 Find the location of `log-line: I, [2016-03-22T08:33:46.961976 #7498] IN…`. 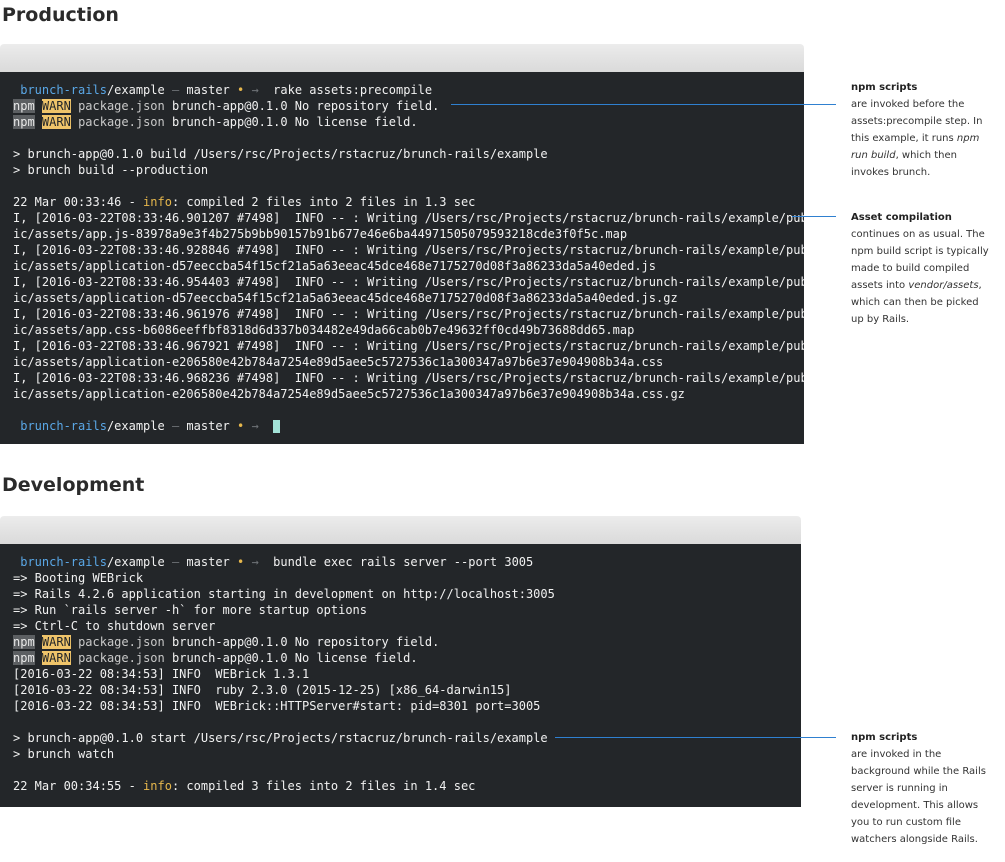

log-line: I, [2016-03-22T08:33:46.961976 #7498] IN… is located at coordinates (408, 314).